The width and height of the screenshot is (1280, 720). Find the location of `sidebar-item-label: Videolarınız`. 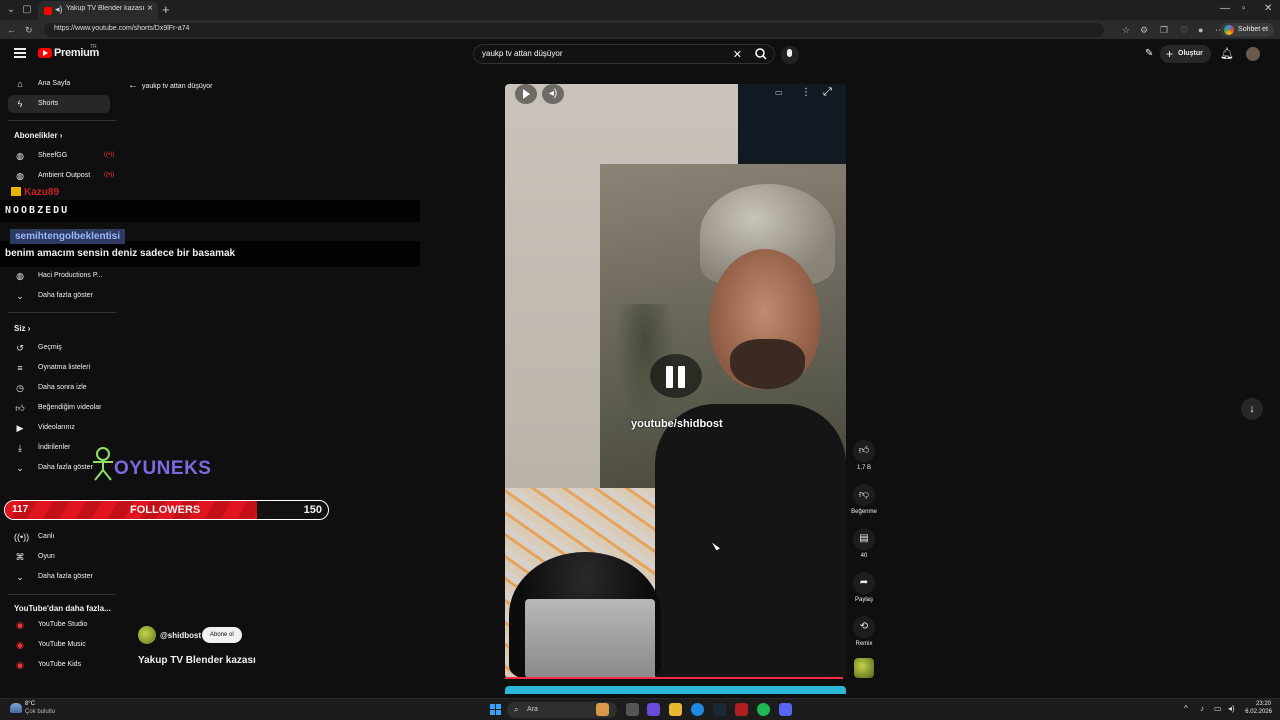

sidebar-item-label: Videolarınız is located at coordinates (56, 427).